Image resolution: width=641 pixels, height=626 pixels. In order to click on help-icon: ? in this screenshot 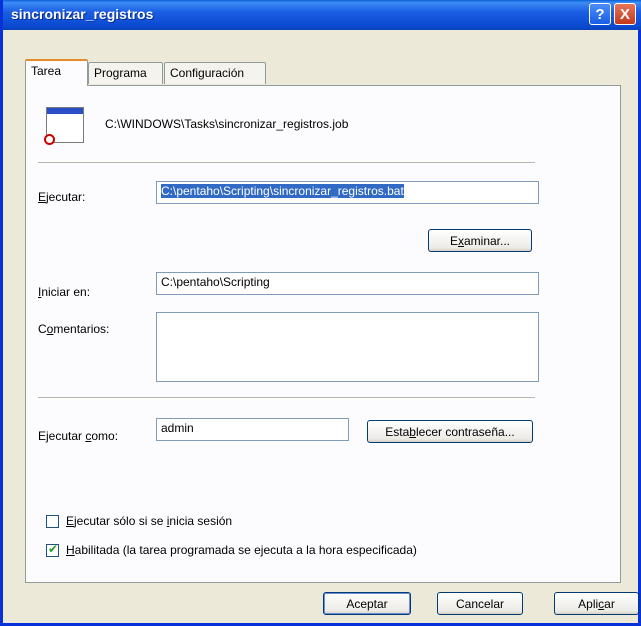, I will do `click(600, 14)`.